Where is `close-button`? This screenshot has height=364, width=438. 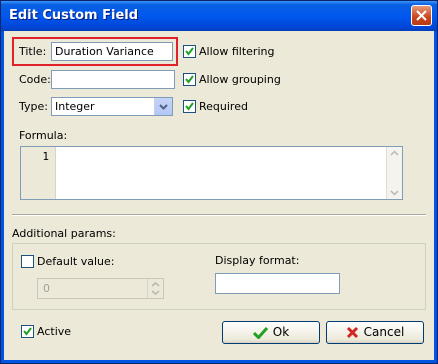
close-button is located at coordinates (421, 15).